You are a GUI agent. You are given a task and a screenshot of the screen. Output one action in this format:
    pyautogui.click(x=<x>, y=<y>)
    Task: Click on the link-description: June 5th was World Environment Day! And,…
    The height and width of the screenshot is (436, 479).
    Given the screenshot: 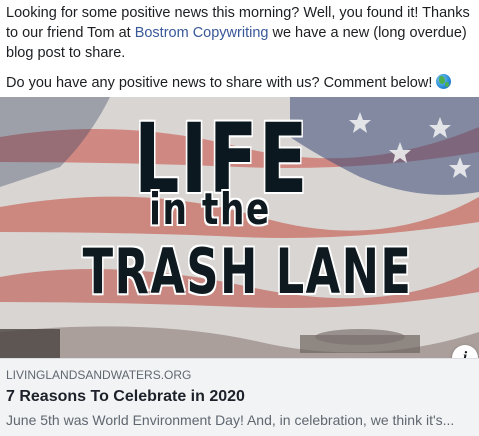 What is the action you would take?
    pyautogui.click(x=230, y=420)
    